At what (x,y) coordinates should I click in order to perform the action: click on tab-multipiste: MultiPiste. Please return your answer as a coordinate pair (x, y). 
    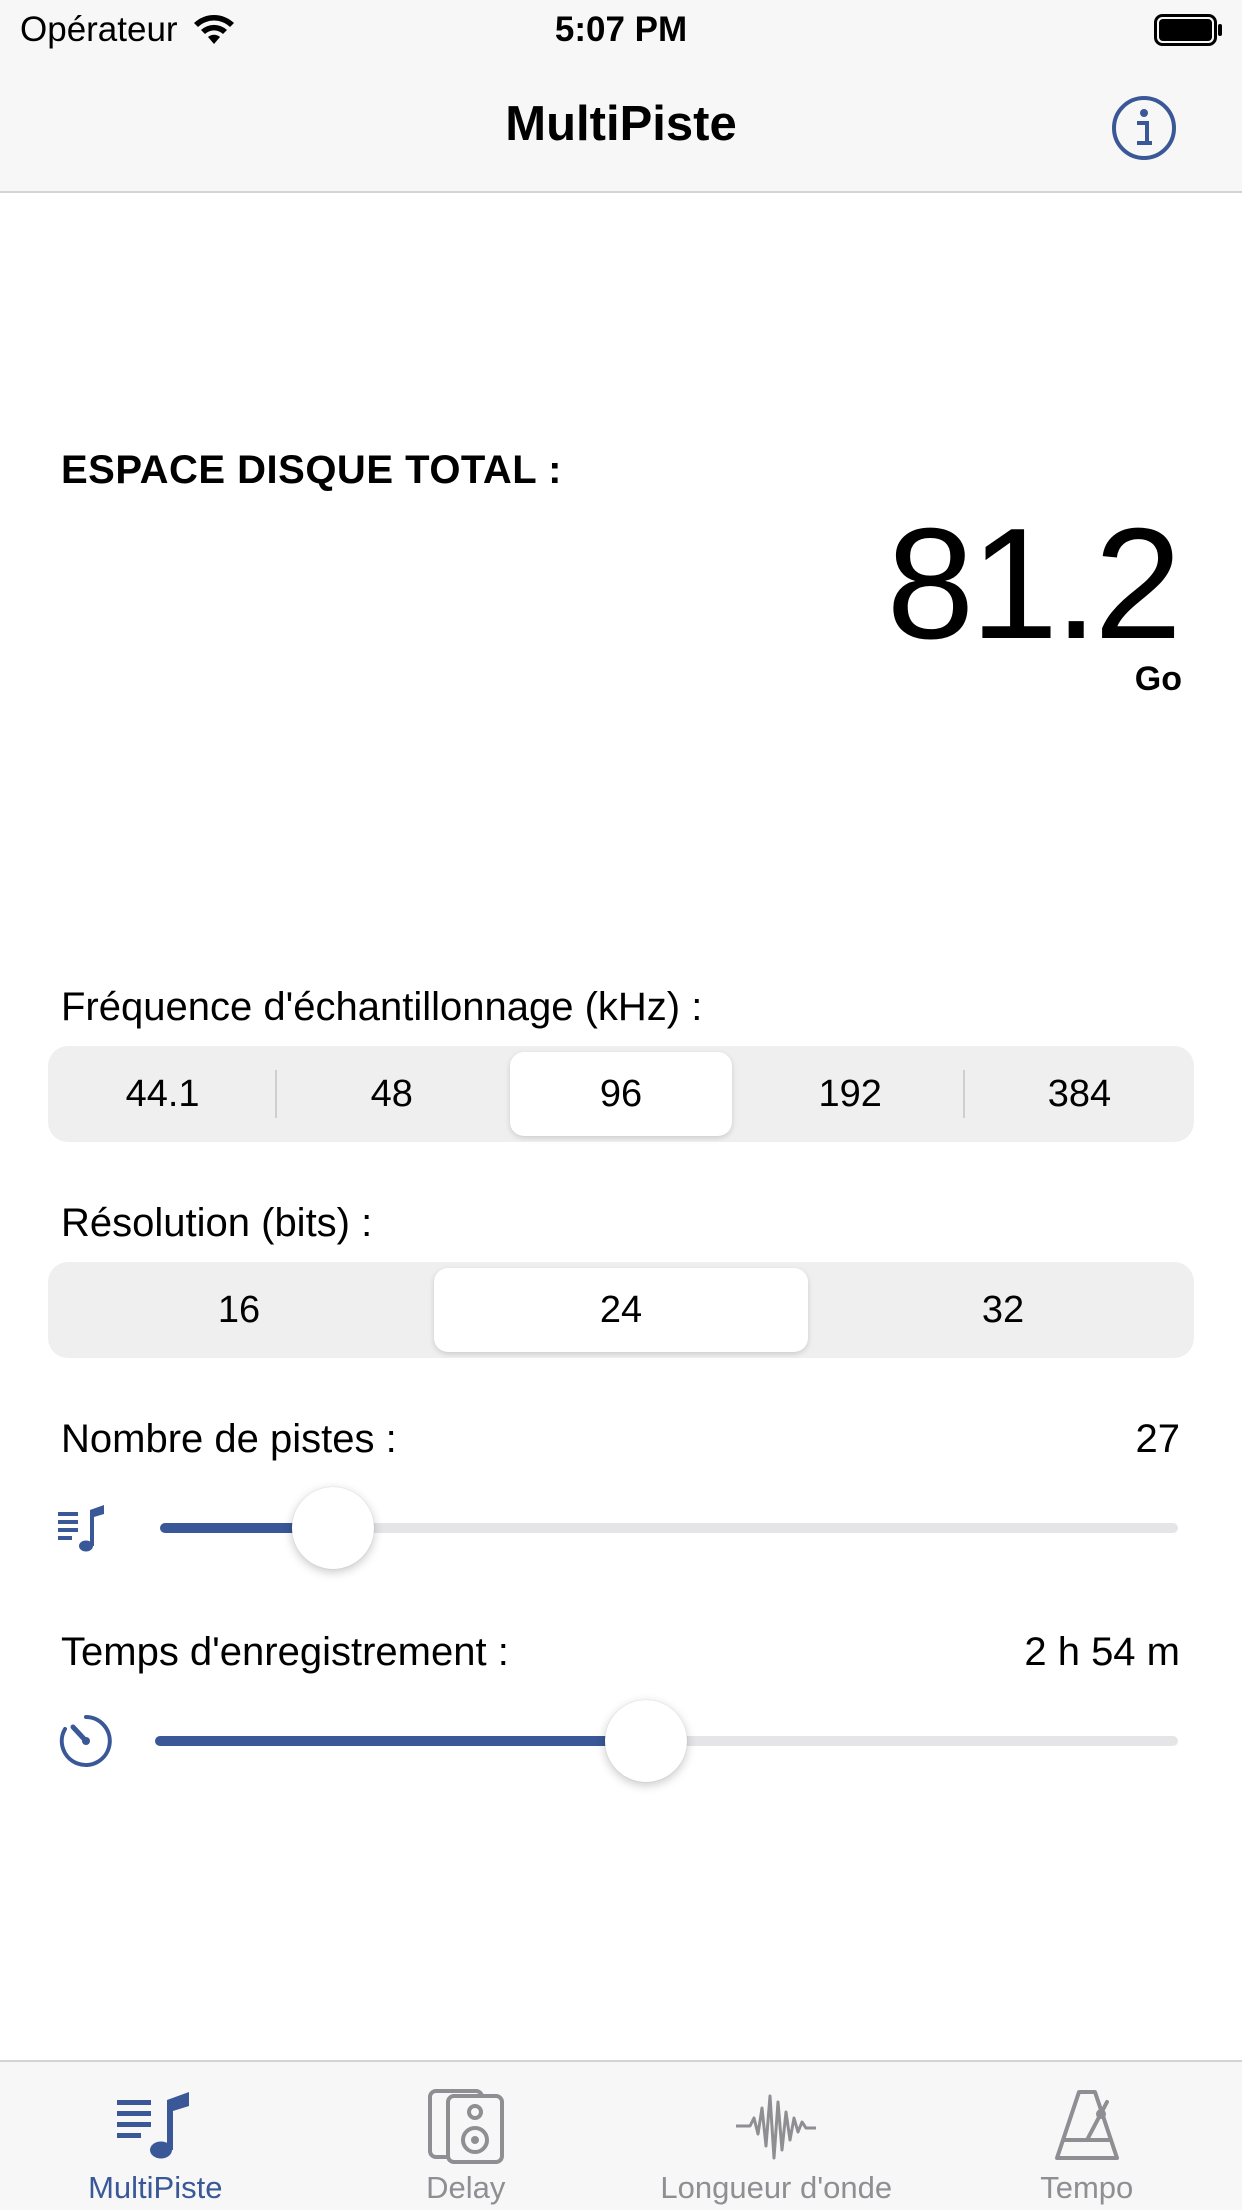
    Looking at the image, I should click on (155, 2136).